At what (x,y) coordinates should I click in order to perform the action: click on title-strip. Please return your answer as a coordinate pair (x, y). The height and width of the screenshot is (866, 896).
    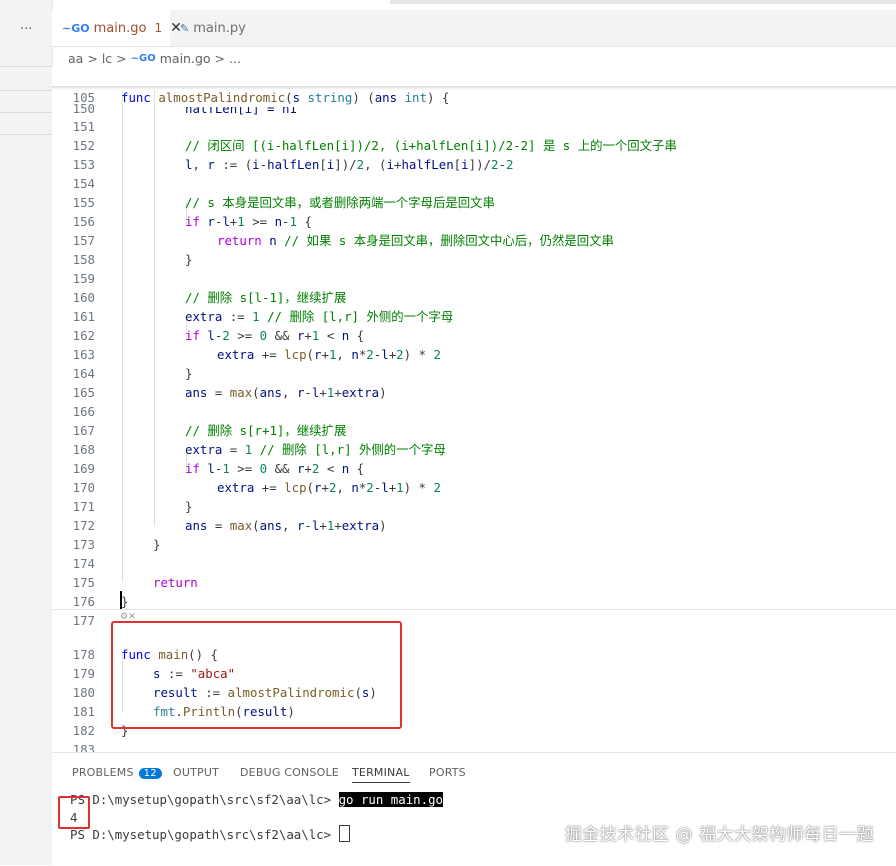
    Looking at the image, I should click on (448, 3).